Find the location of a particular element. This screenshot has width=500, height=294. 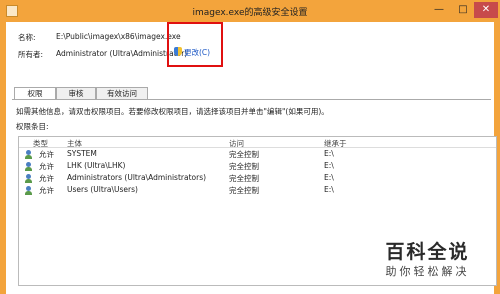

title-bar: imagex.exe的高级安全设置 — □ ✕ is located at coordinates (250, 11).